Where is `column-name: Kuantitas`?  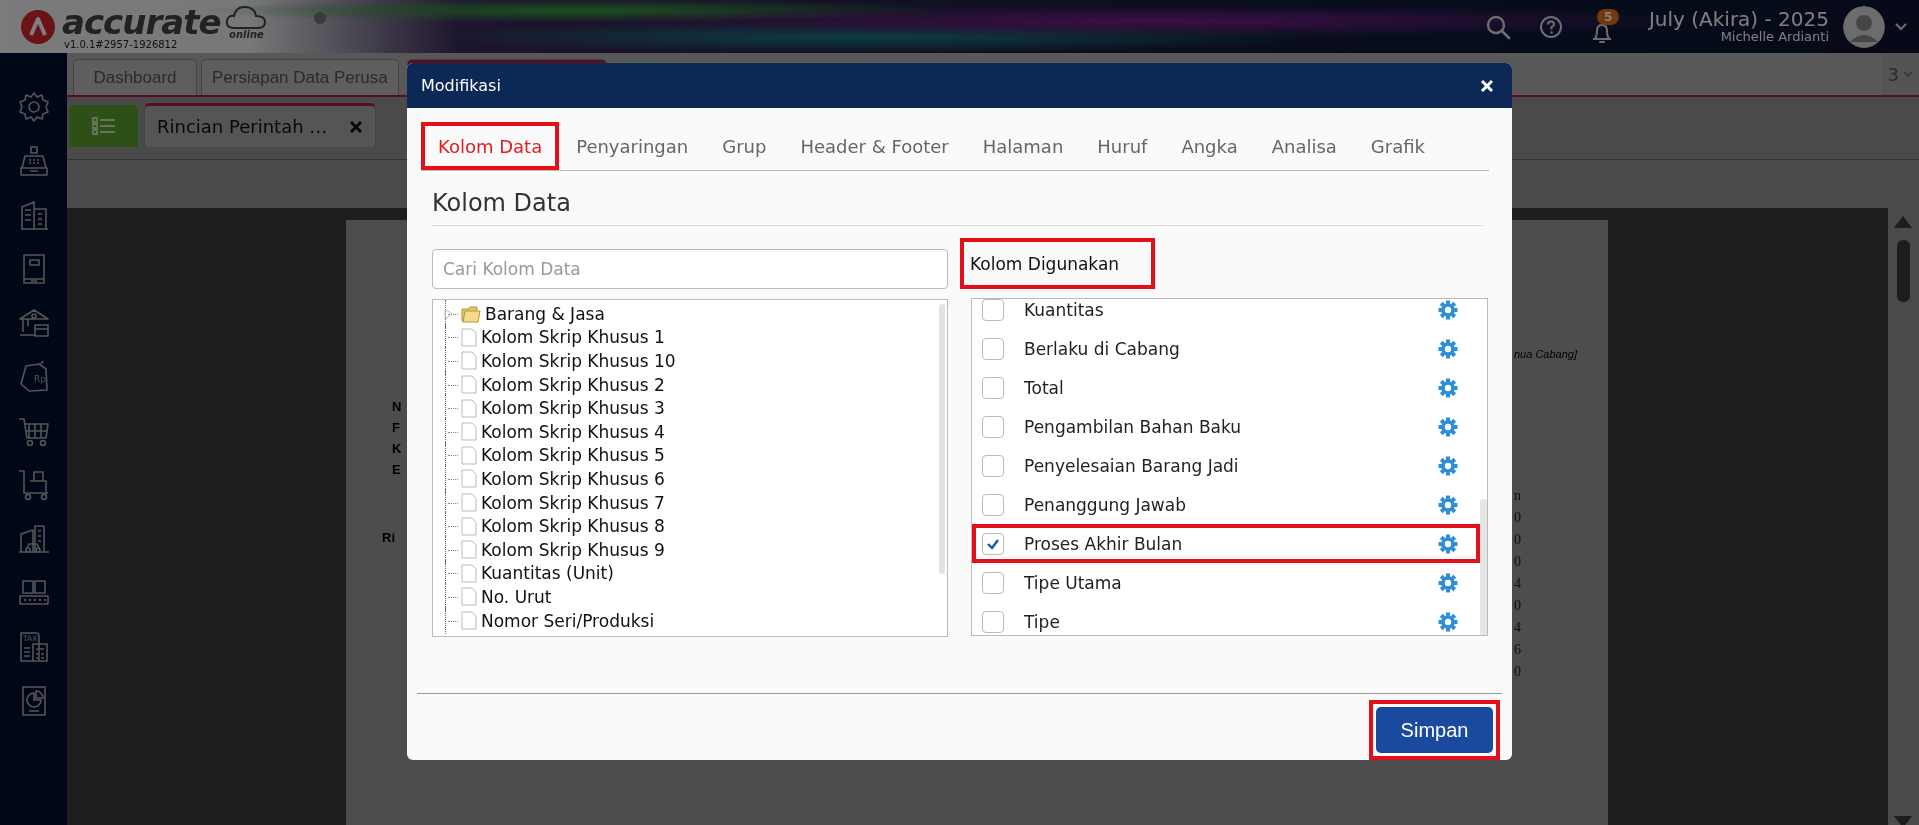 column-name: Kuantitas is located at coordinates (1064, 309).